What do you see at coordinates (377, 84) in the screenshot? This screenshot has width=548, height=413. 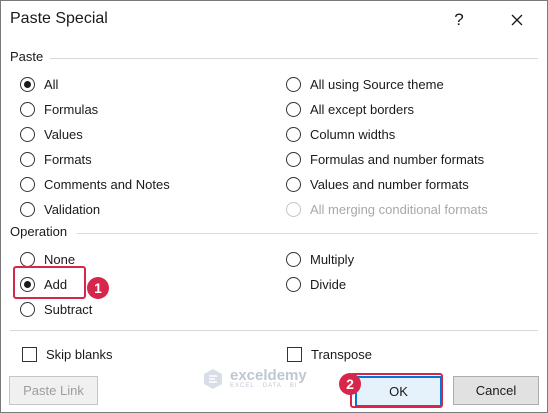 I see `radio-label: All using Source theme` at bounding box center [377, 84].